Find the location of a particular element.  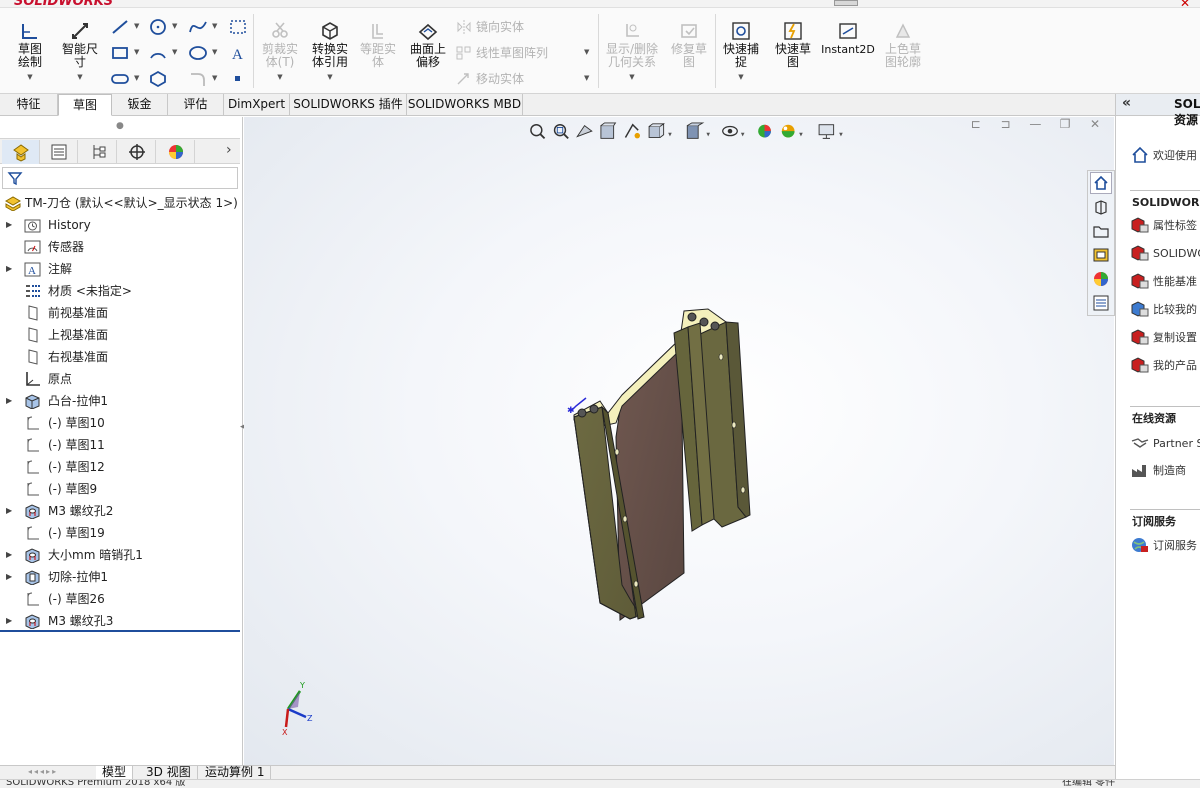

tab-custom-properties is located at coordinates (1101, 303).